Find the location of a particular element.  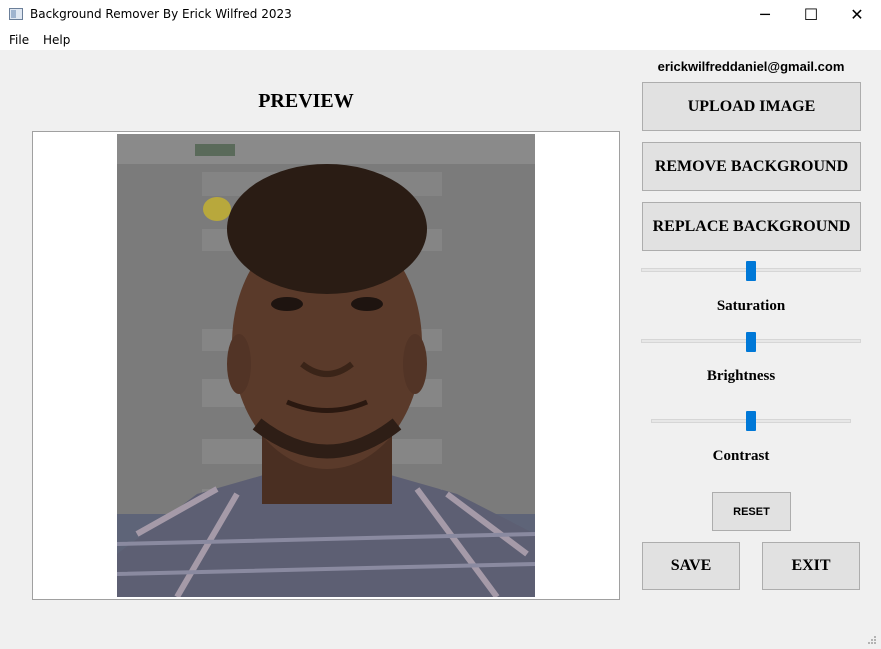

menu-help: Help is located at coordinates (56, 40).